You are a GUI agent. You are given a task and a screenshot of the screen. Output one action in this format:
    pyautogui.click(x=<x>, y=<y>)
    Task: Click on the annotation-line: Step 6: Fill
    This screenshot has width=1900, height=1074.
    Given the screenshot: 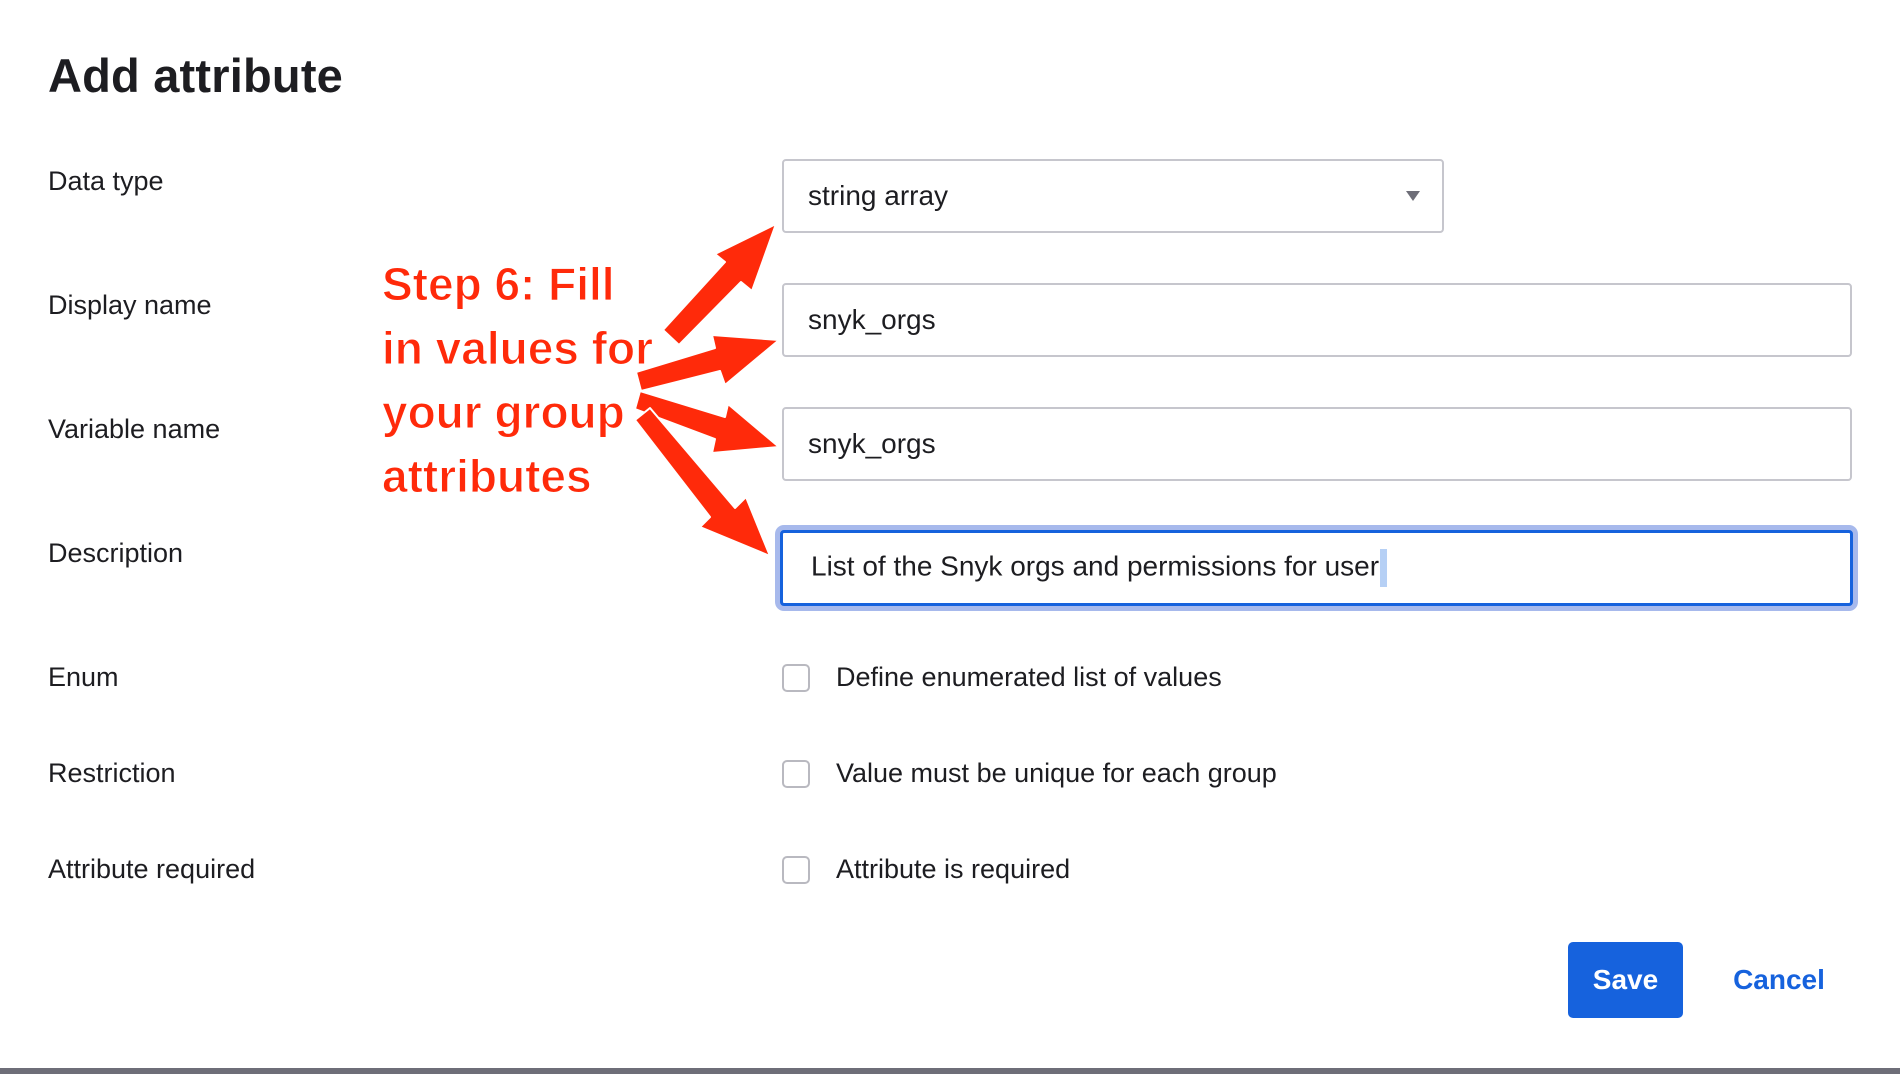 What is the action you would take?
    pyautogui.click(x=499, y=284)
    